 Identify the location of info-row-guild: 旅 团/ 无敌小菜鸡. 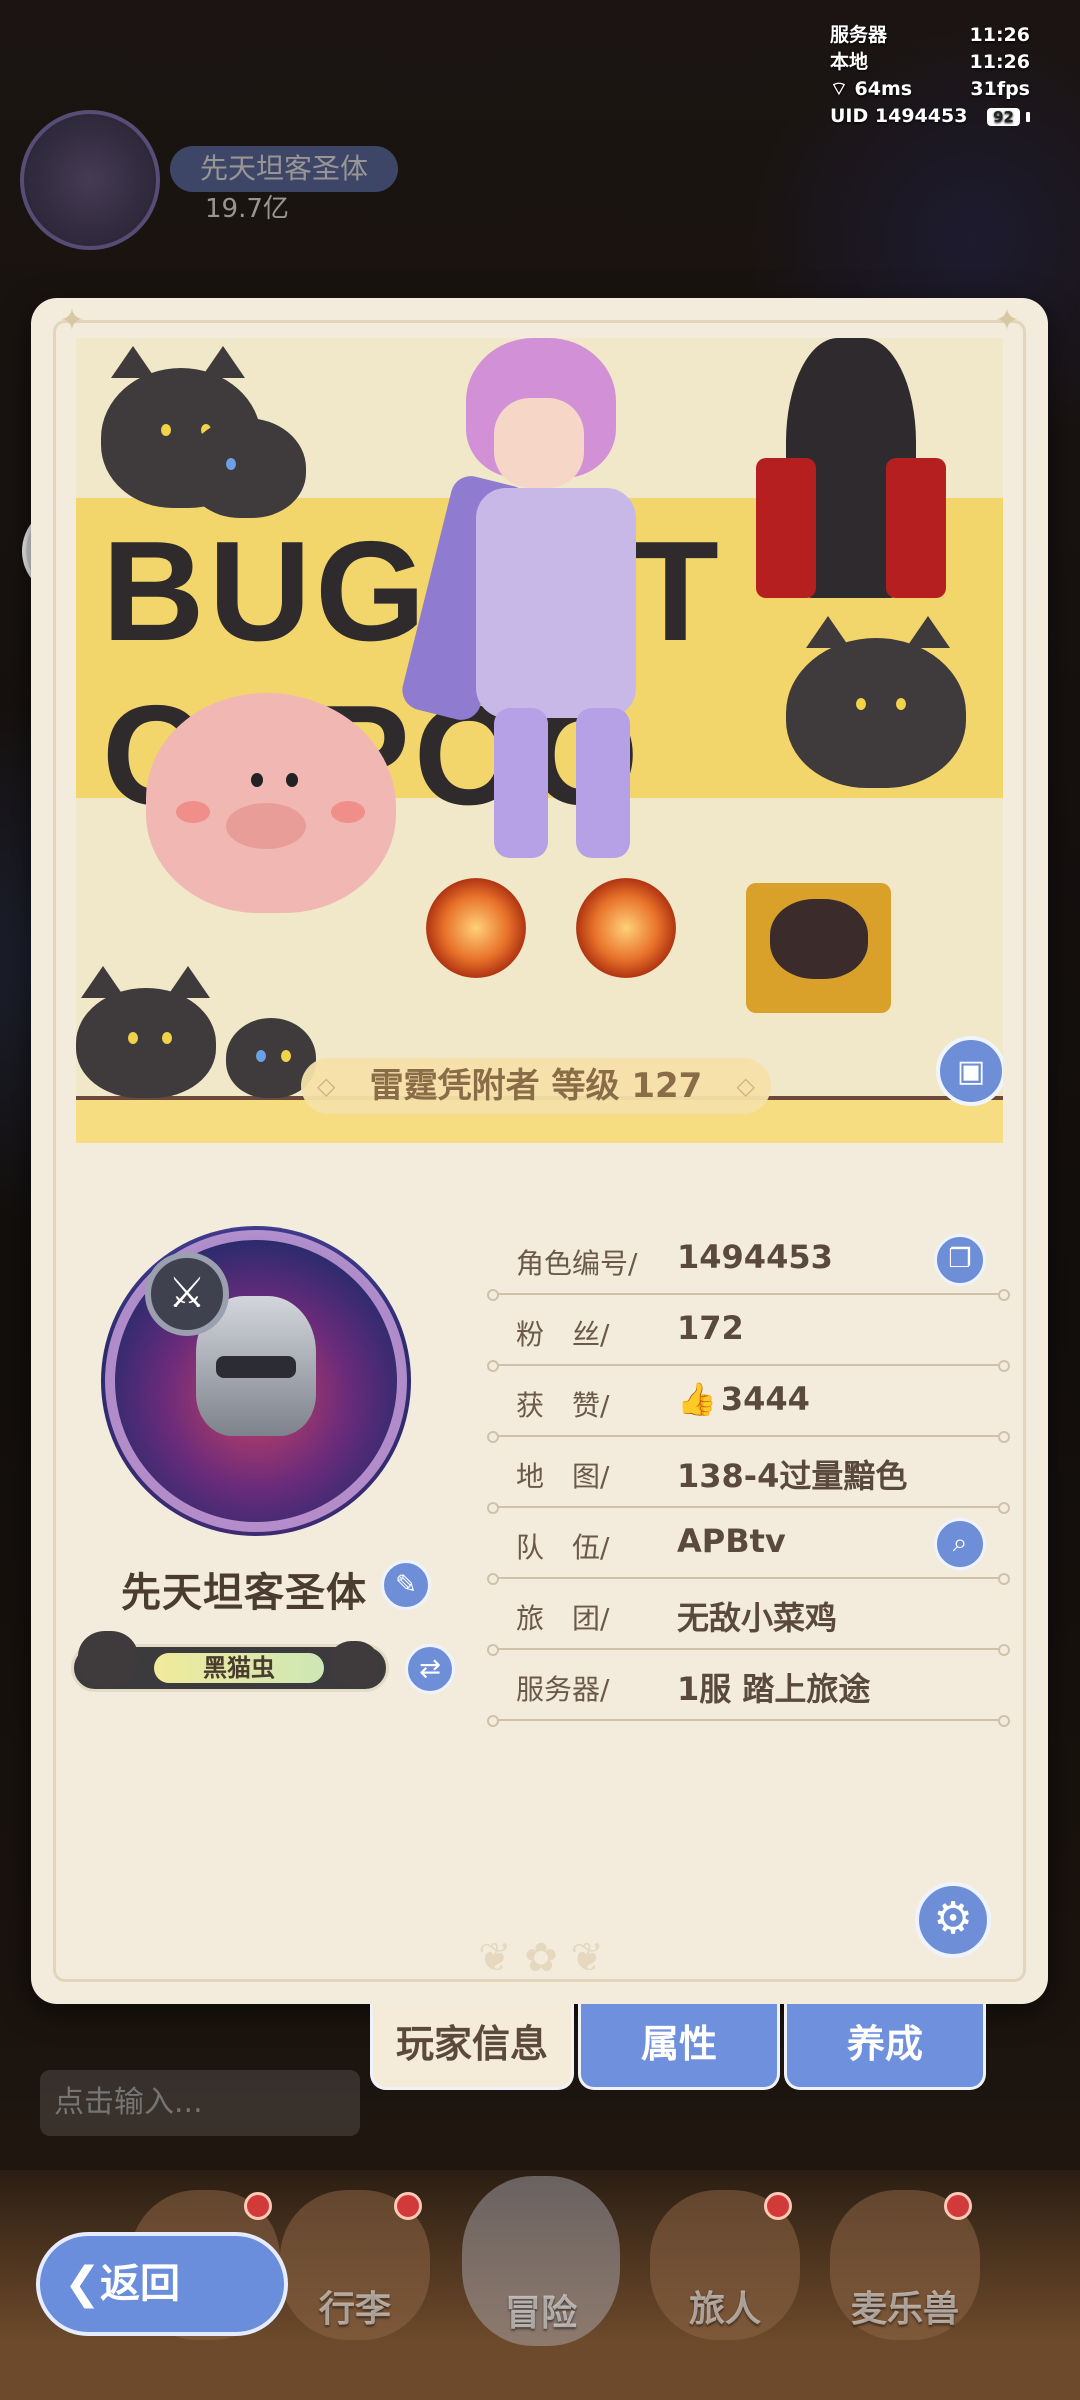
(748, 1619).